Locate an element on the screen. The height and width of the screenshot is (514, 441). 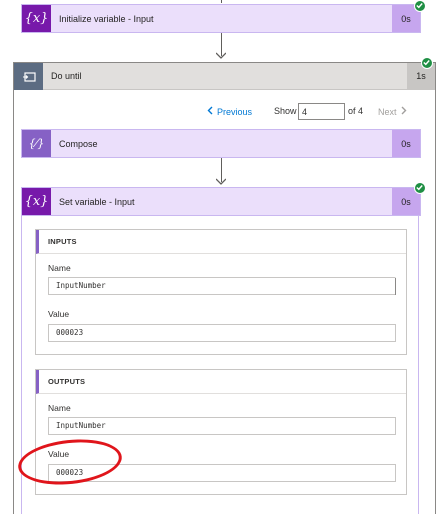
show-label: Show is located at coordinates (285, 111).